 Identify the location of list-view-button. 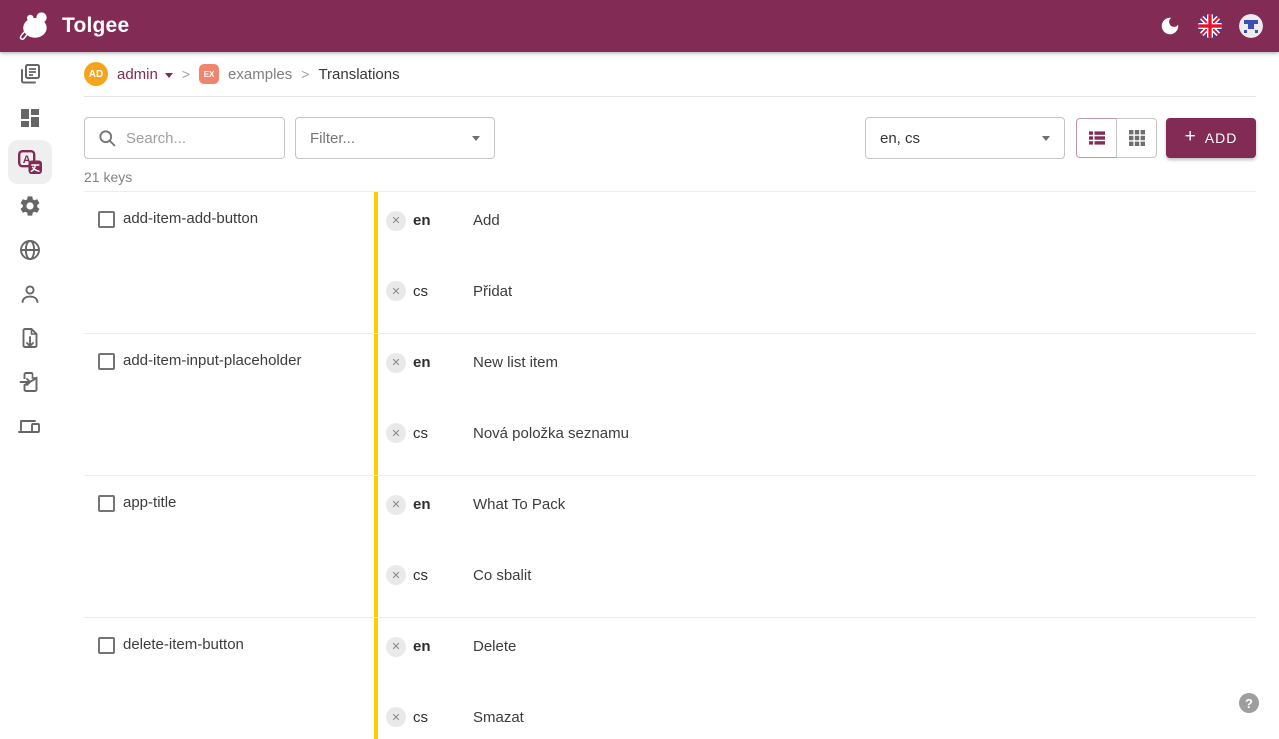
(1096, 138).